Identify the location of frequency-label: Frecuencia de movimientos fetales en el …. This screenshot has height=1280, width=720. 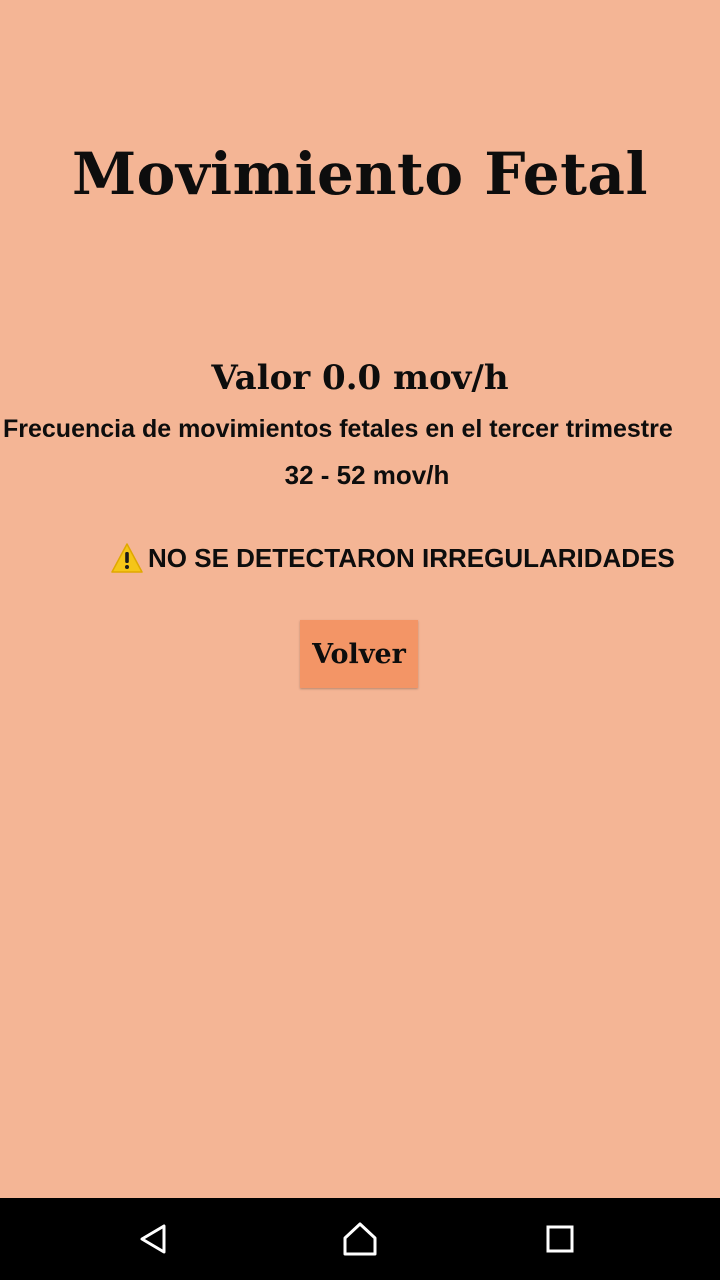
(338, 429).